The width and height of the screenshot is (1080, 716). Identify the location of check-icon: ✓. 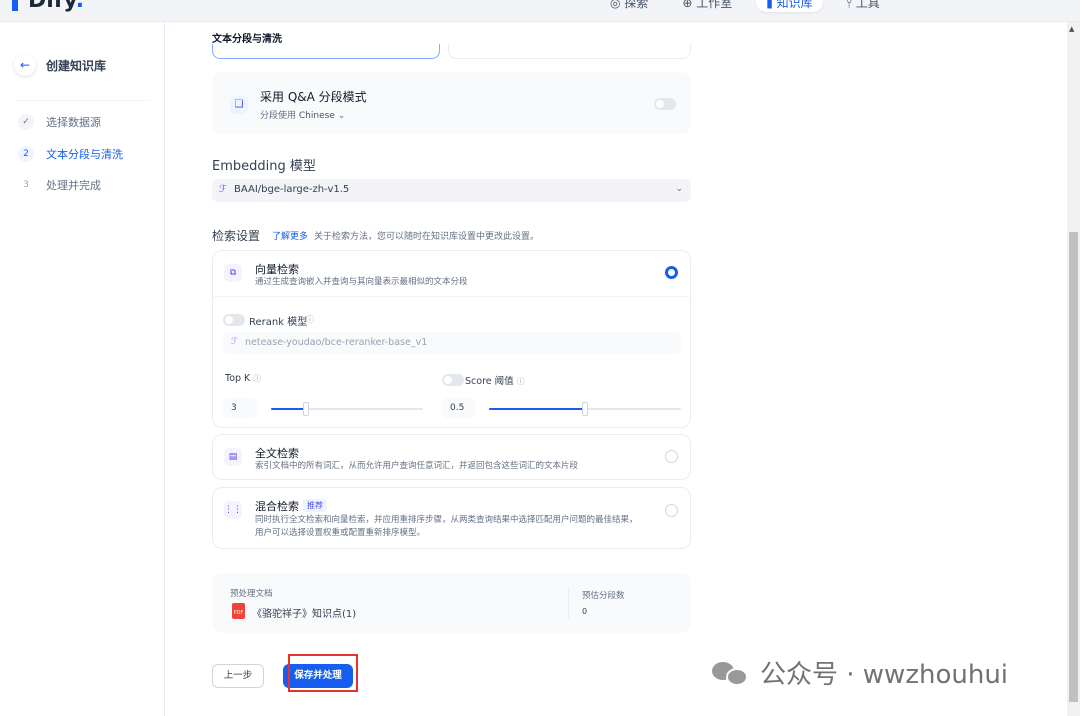
(26, 122).